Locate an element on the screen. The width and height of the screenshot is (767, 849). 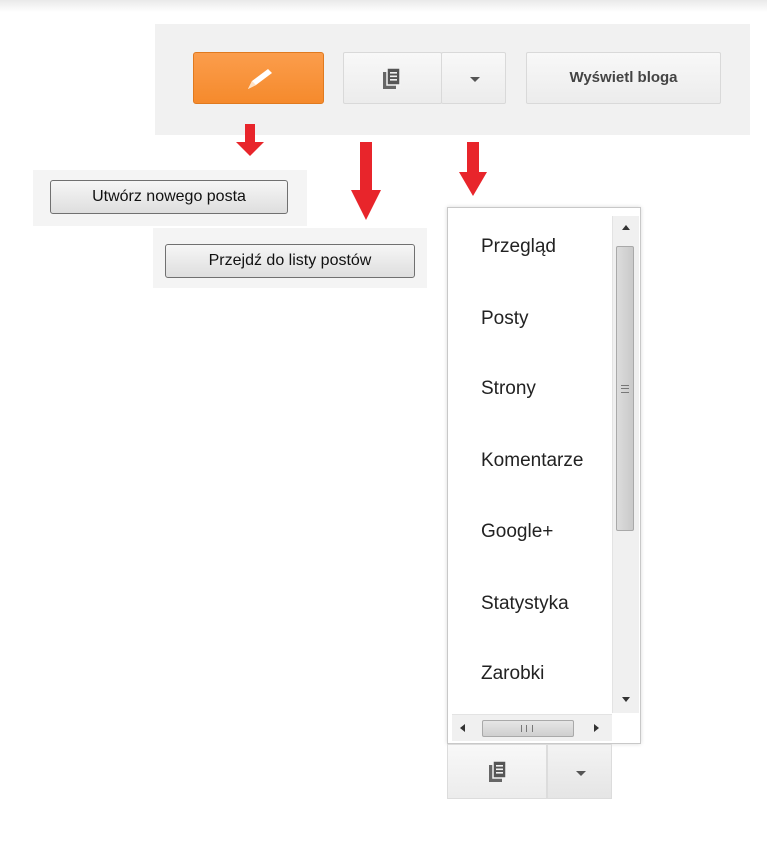
horizontal-scrollbar is located at coordinates (532, 727).